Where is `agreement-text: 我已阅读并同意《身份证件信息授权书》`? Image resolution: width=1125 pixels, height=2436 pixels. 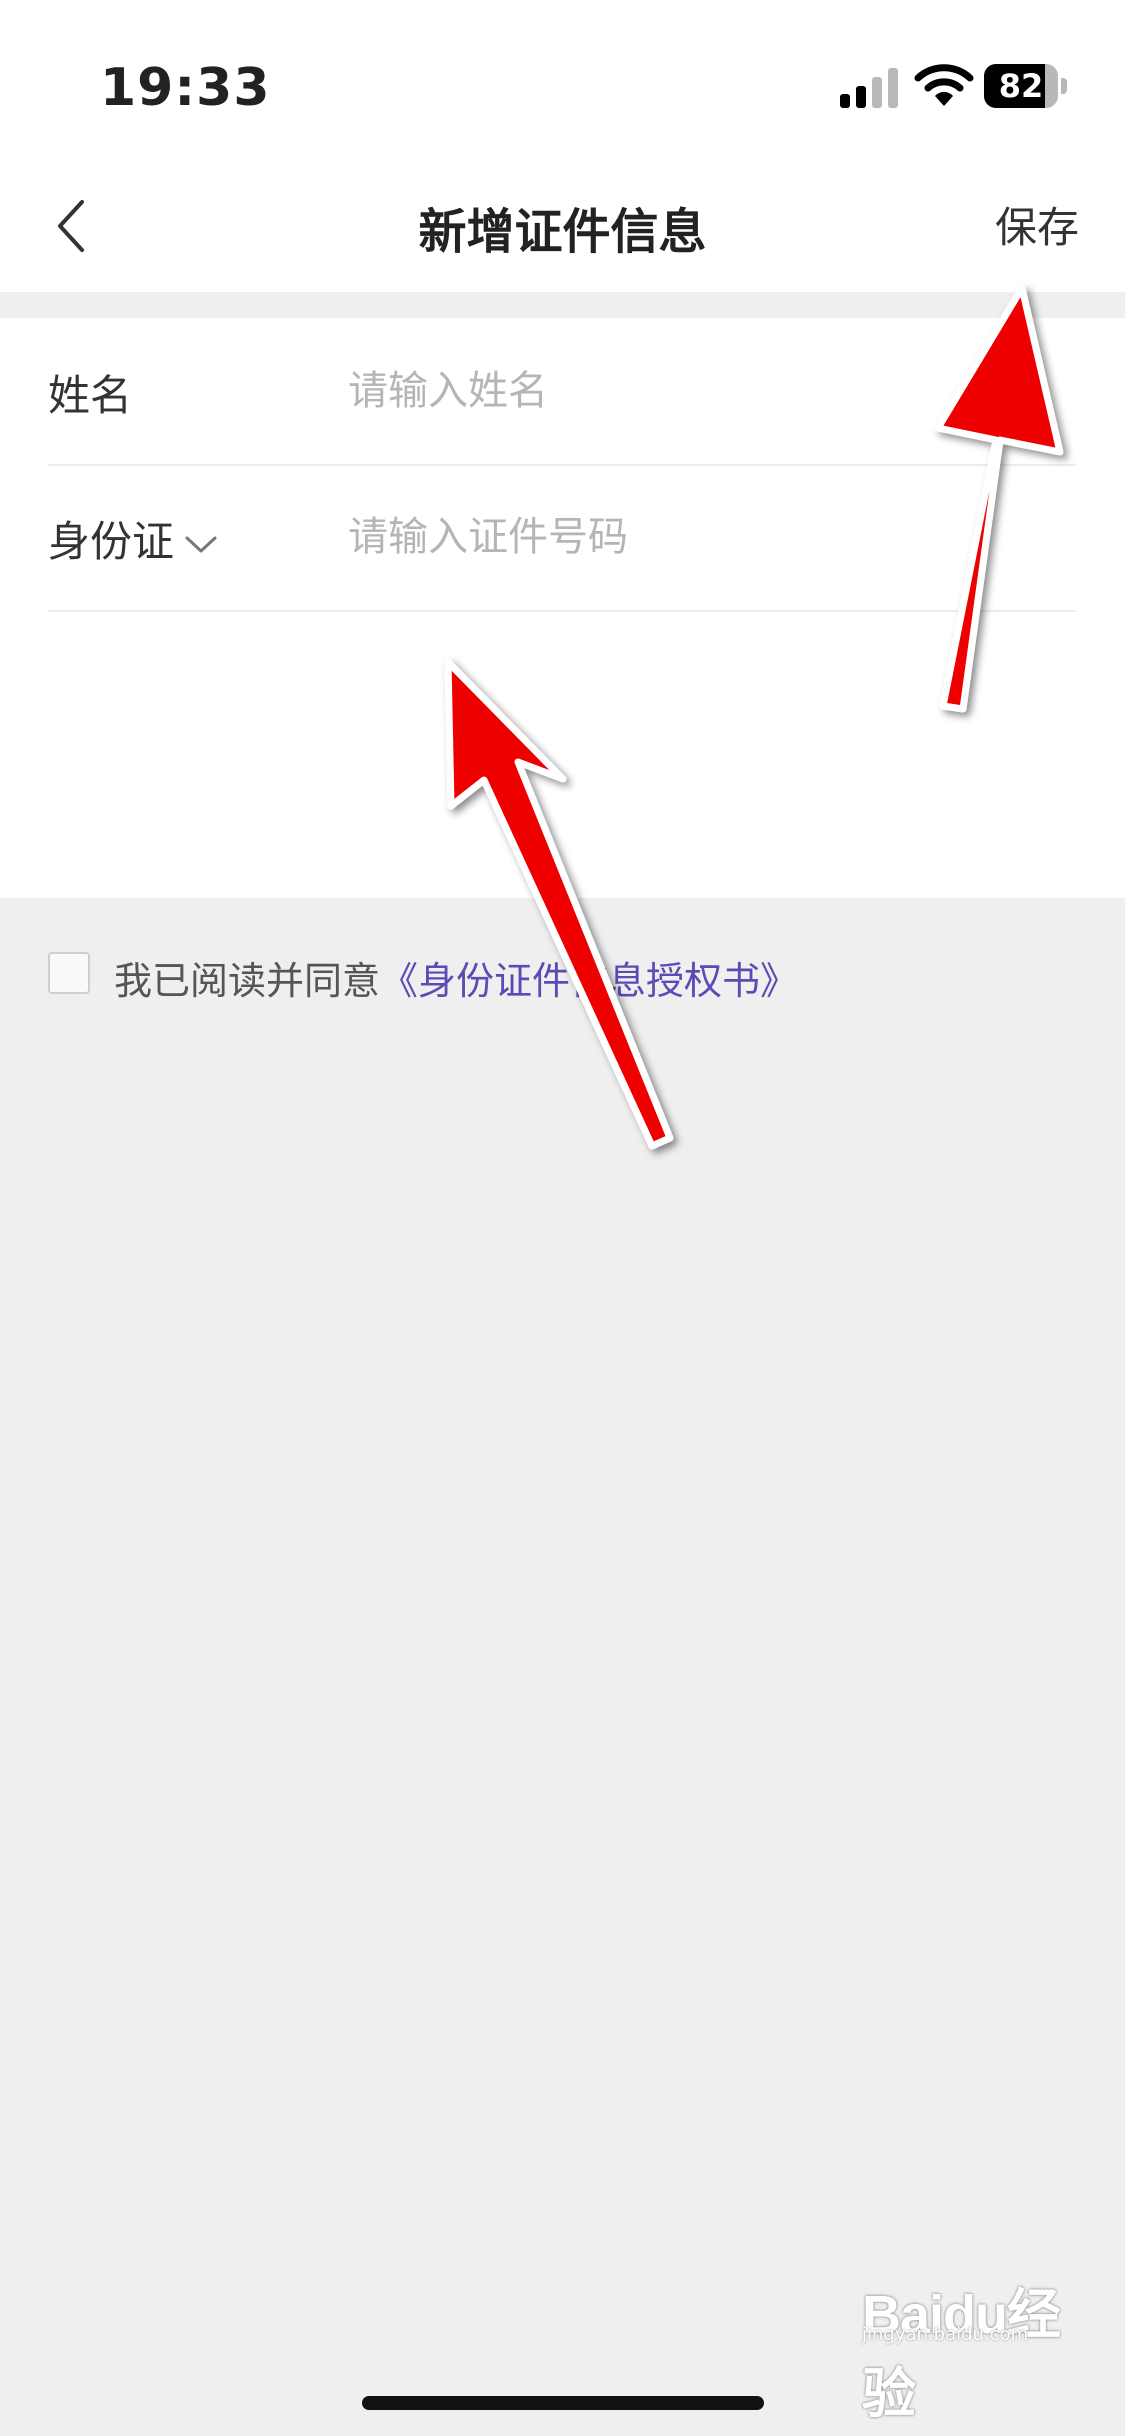
agreement-text: 我已阅读并同意《身份证件信息授权书》 is located at coordinates (456, 977).